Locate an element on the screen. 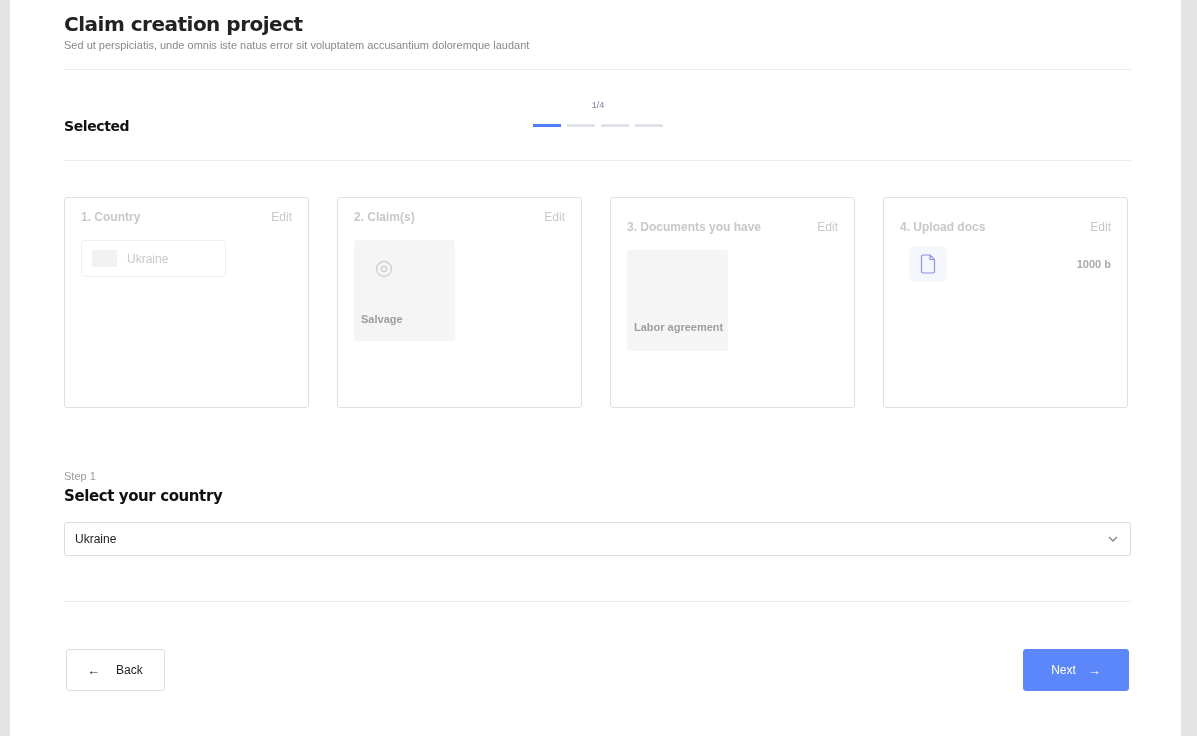  section-heading: Selected is located at coordinates (97, 126).